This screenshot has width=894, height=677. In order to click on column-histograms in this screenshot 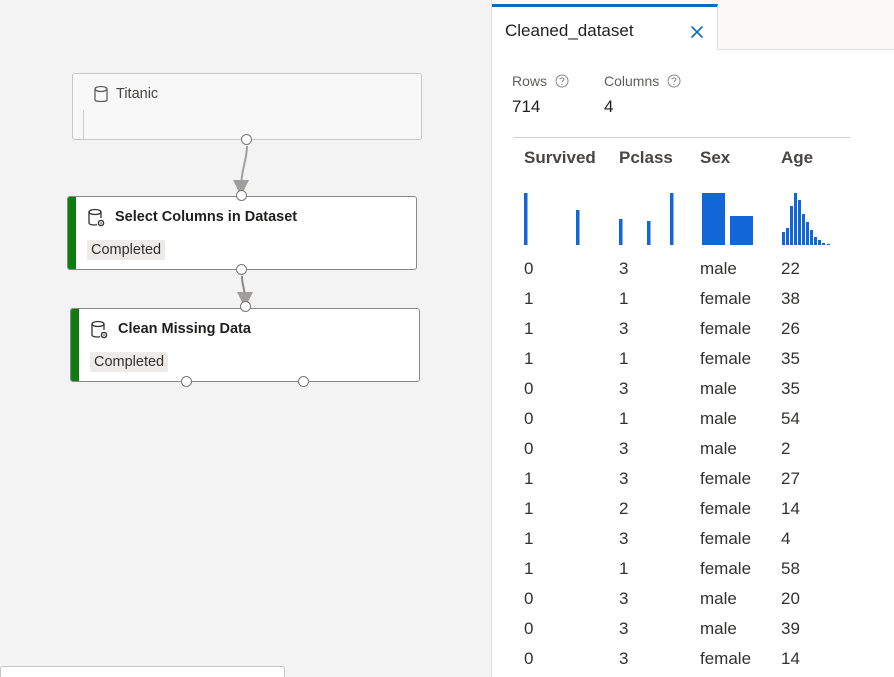, I will do `click(677, 219)`.